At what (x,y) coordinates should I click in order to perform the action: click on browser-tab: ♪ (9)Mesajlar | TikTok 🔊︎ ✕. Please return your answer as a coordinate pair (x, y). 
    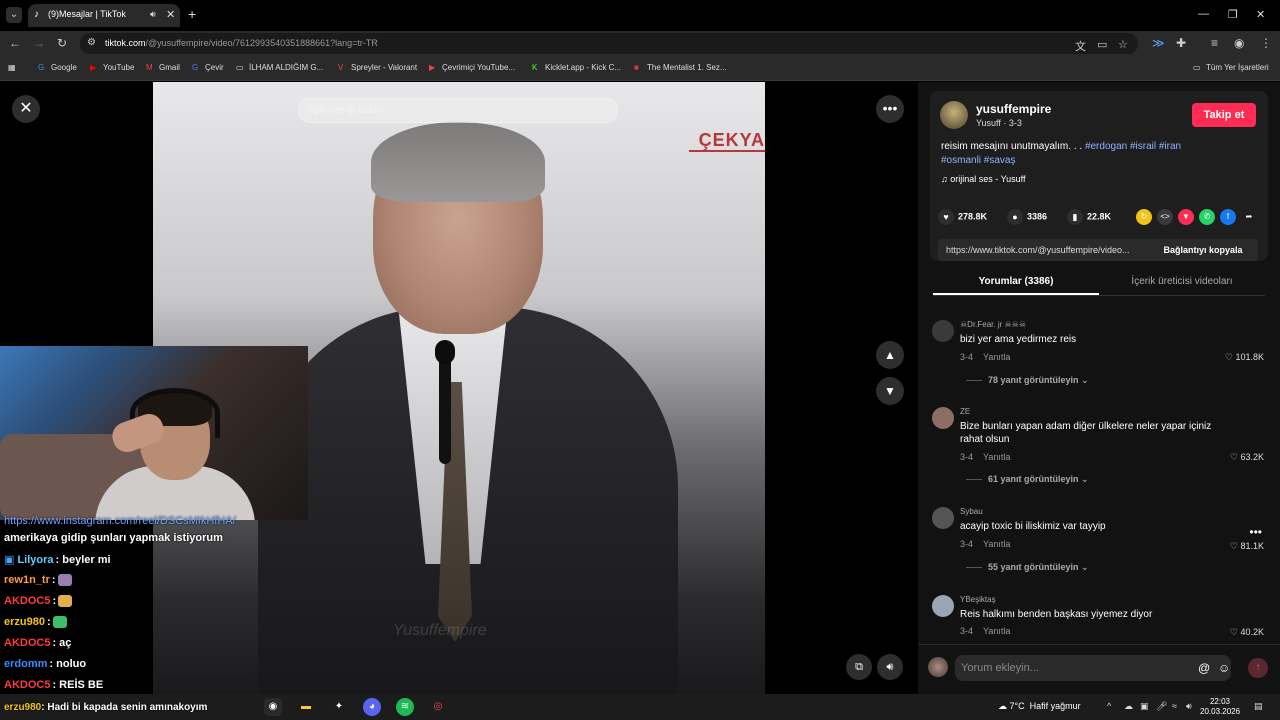
    Looking at the image, I should click on (104, 15).